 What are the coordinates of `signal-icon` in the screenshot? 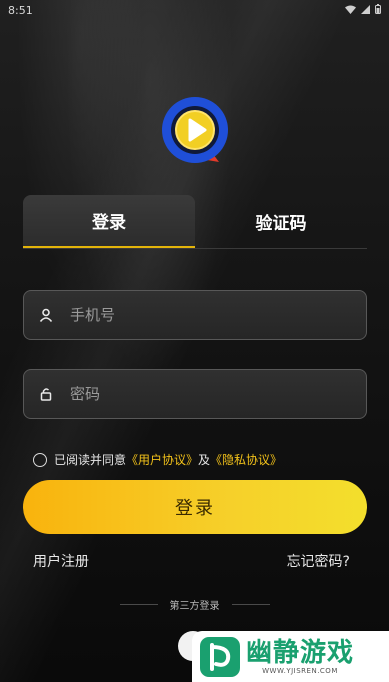 It's located at (365, 10).